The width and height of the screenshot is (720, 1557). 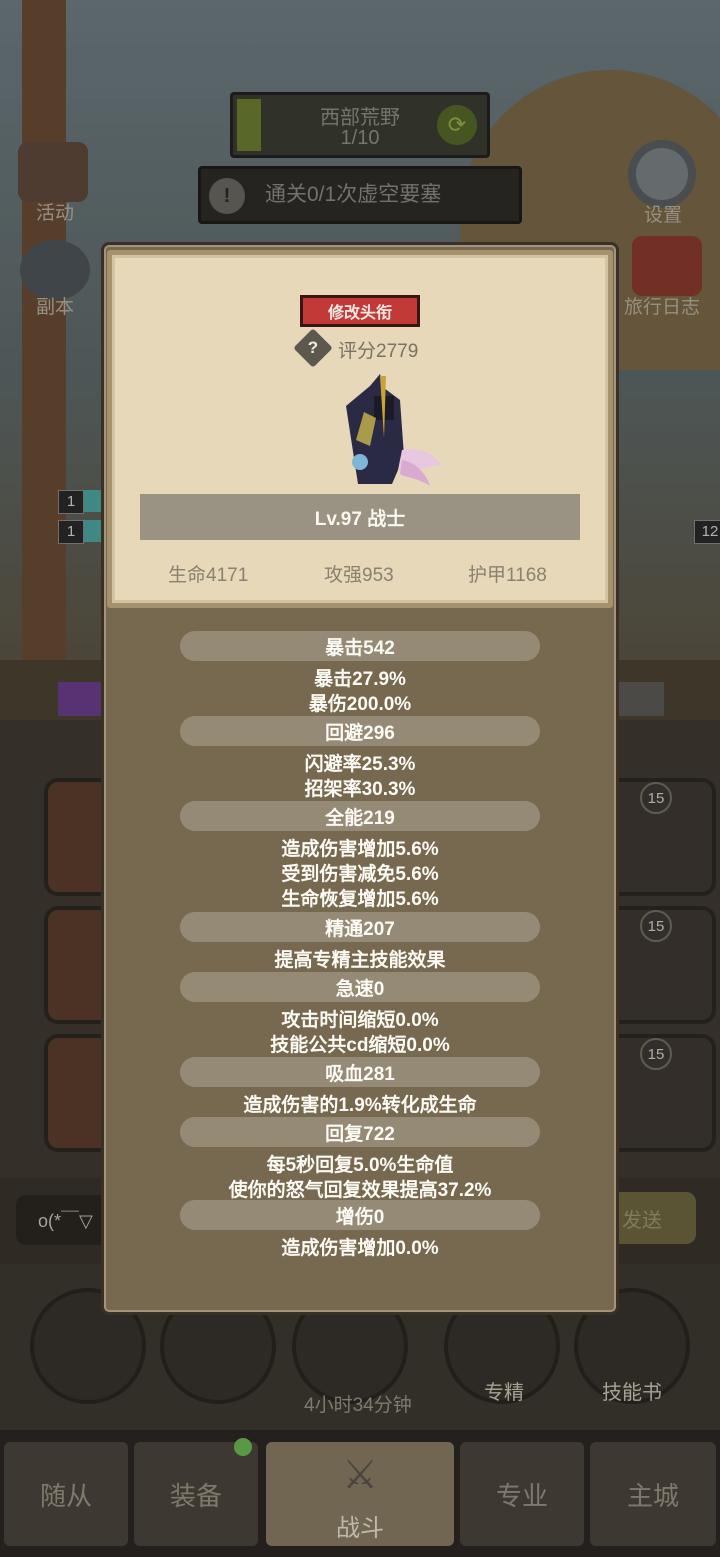 I want to click on score: 评分2779, so click(x=378, y=351).